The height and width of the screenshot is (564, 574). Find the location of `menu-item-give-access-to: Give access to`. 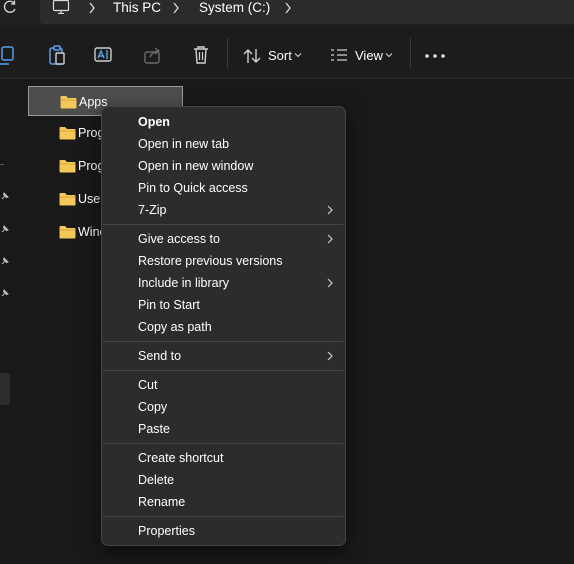

menu-item-give-access-to: Give access to is located at coordinates (223, 239).